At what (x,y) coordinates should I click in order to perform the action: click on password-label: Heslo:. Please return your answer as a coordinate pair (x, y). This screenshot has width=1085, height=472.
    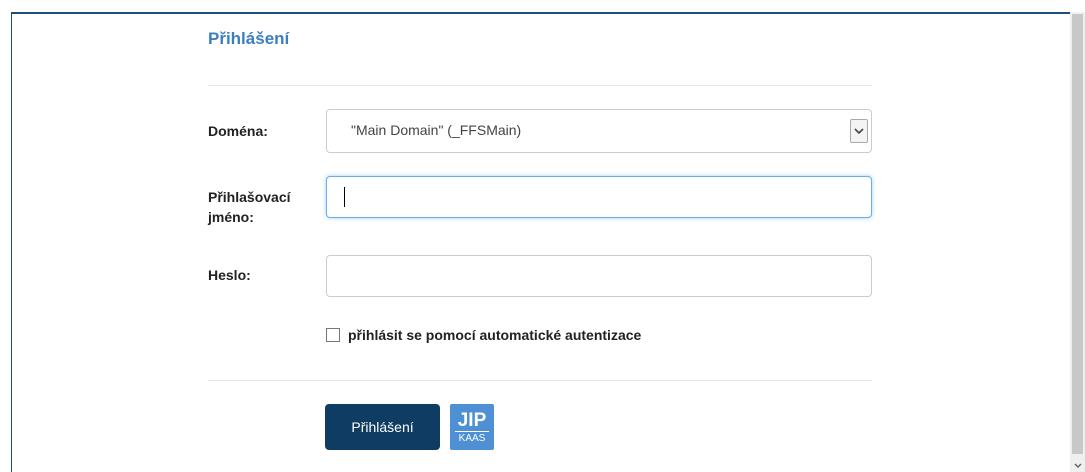
    Looking at the image, I should click on (229, 275).